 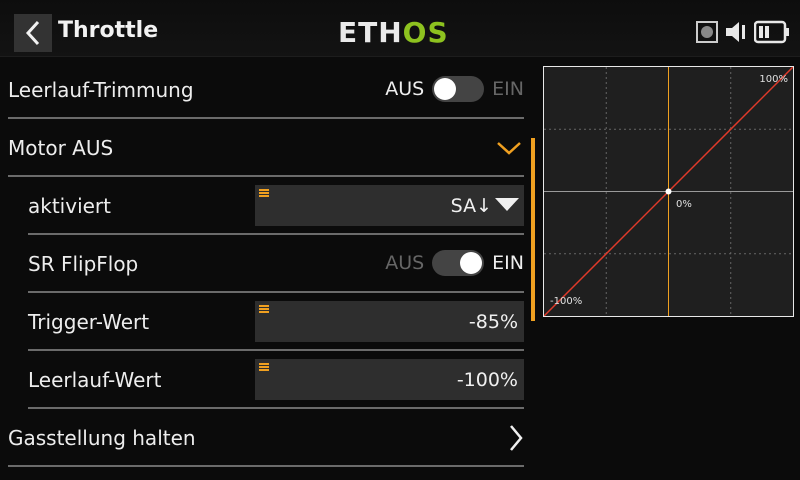 I want to click on header-bar: Throttle ETHOS, so click(x=400, y=28).